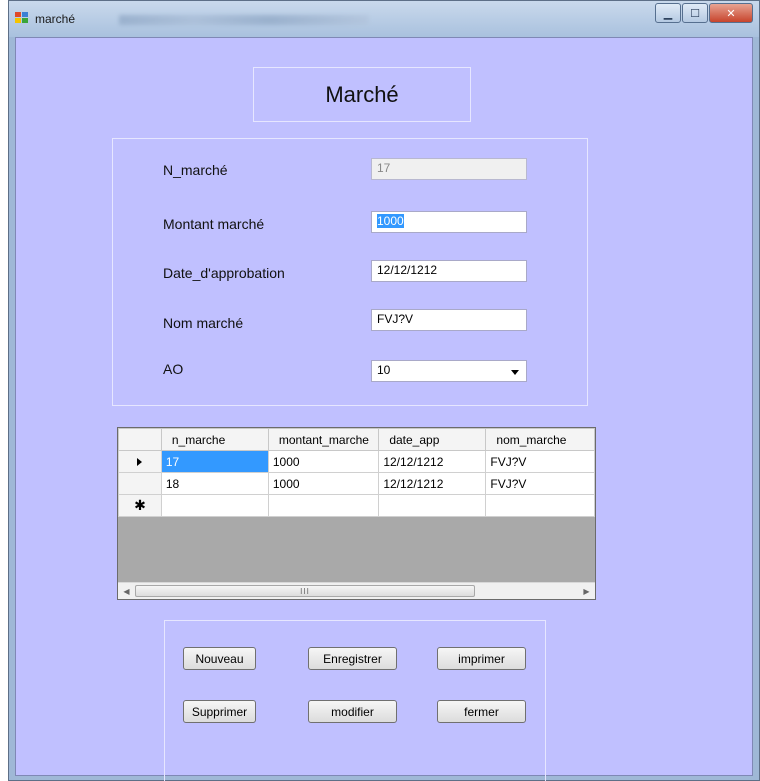  What do you see at coordinates (214, 439) in the screenshot?
I see `column-header: n_marche` at bounding box center [214, 439].